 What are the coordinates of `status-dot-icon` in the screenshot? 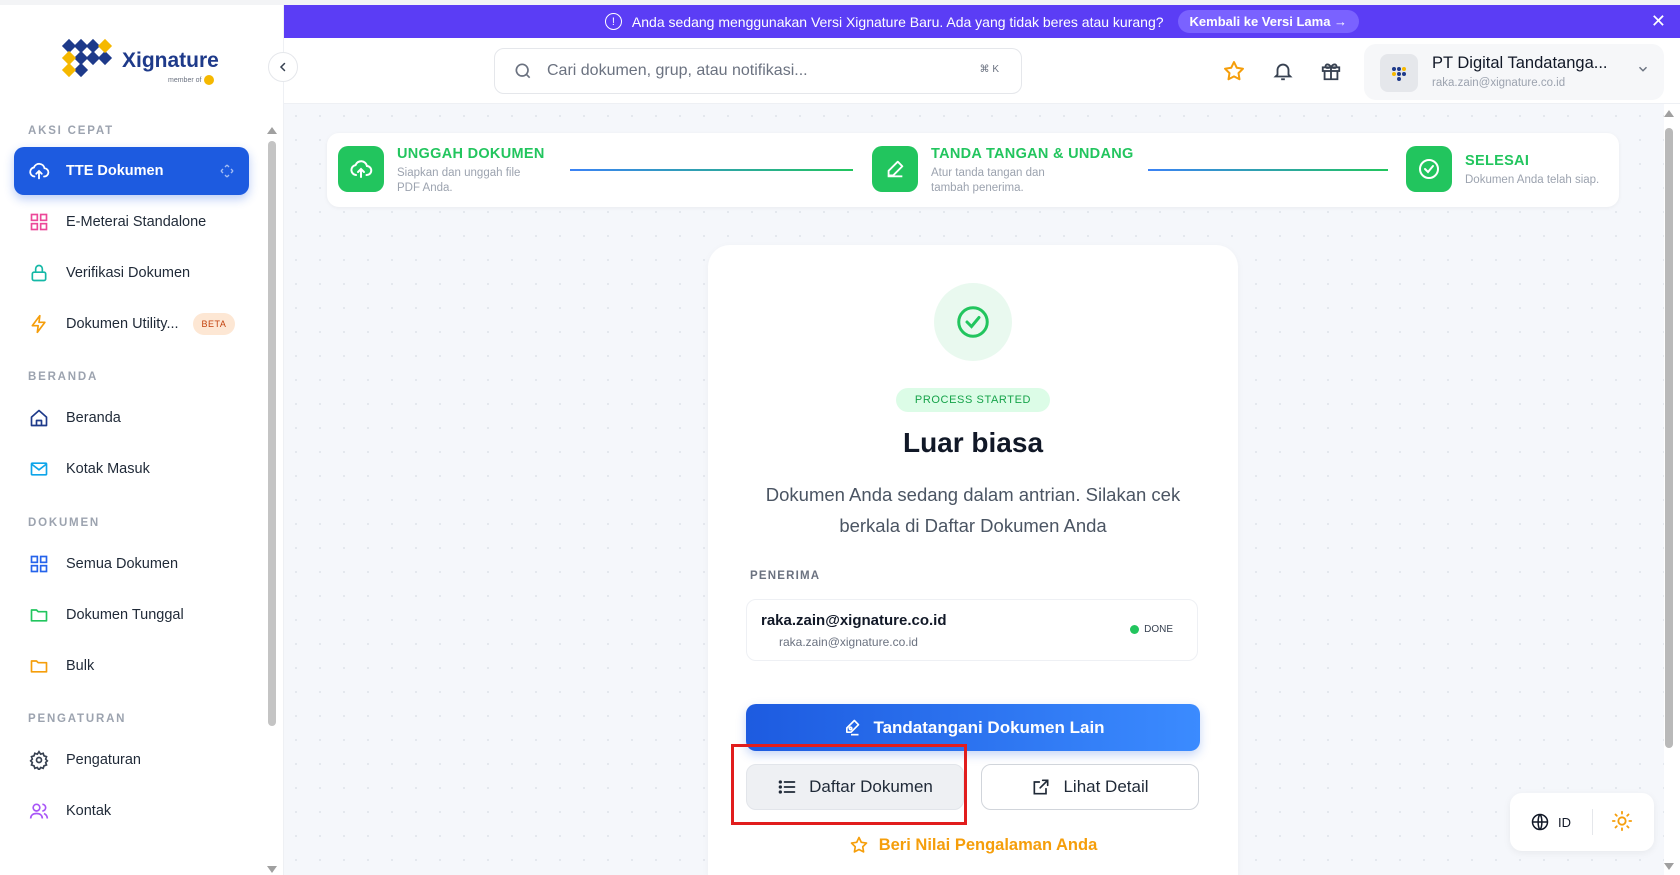 It's located at (1135, 629).